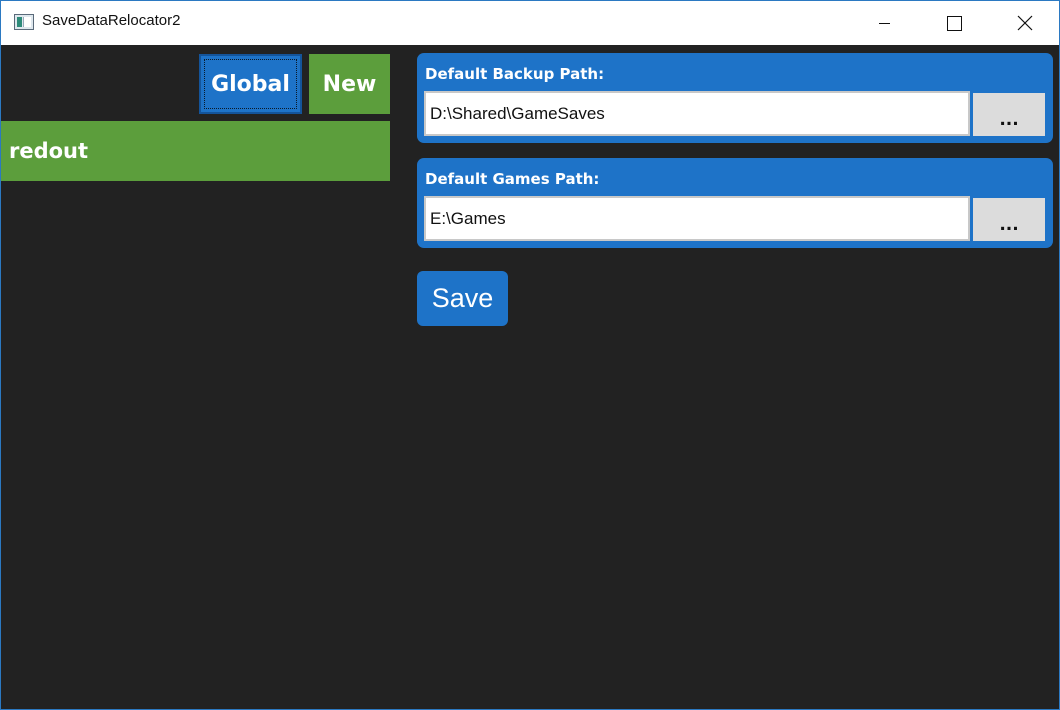  What do you see at coordinates (49, 151) in the screenshot?
I see `game-list-item-label: redout` at bounding box center [49, 151].